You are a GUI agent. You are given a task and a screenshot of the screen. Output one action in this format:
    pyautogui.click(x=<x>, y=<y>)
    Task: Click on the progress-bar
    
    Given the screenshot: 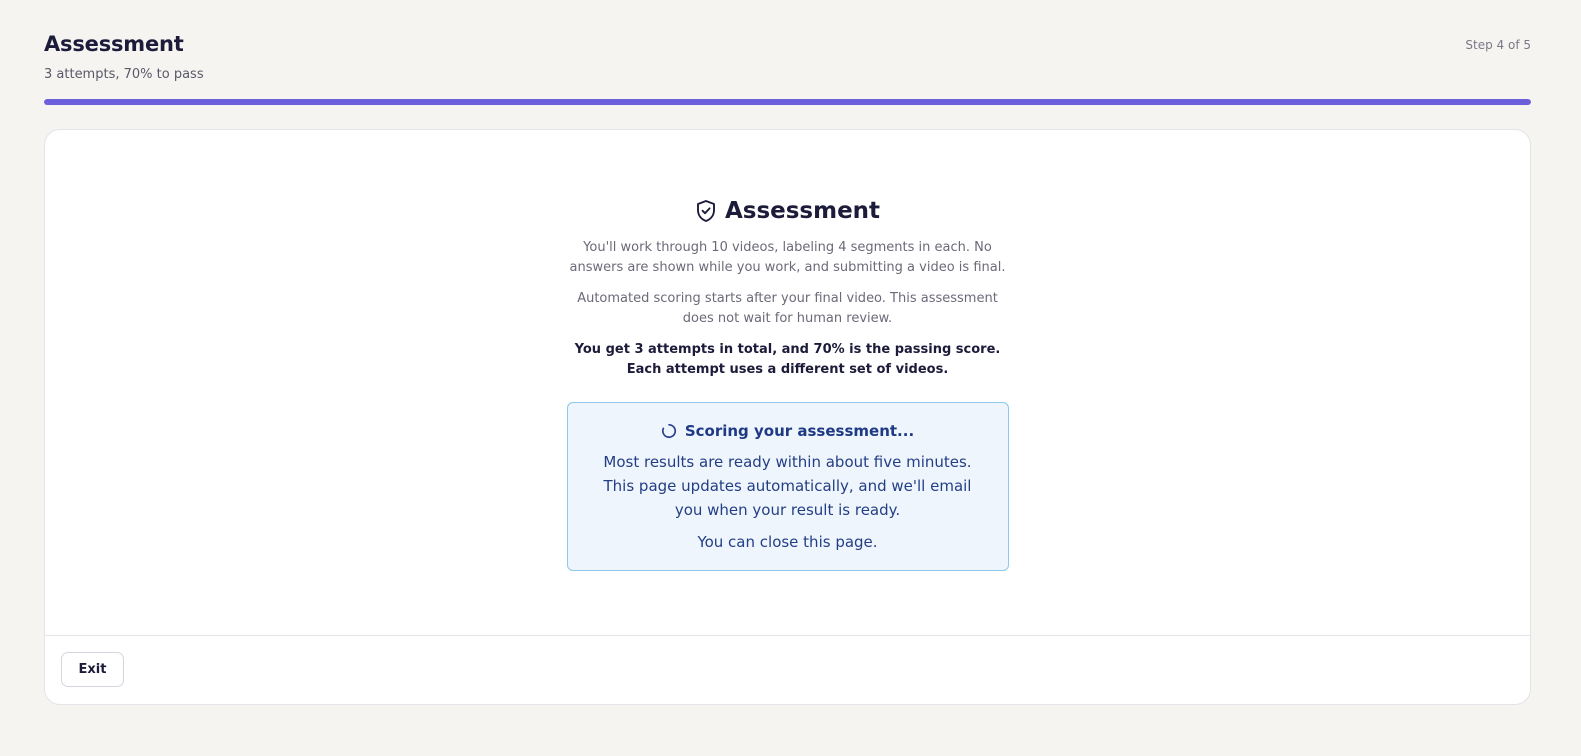 What is the action you would take?
    pyautogui.click(x=787, y=102)
    